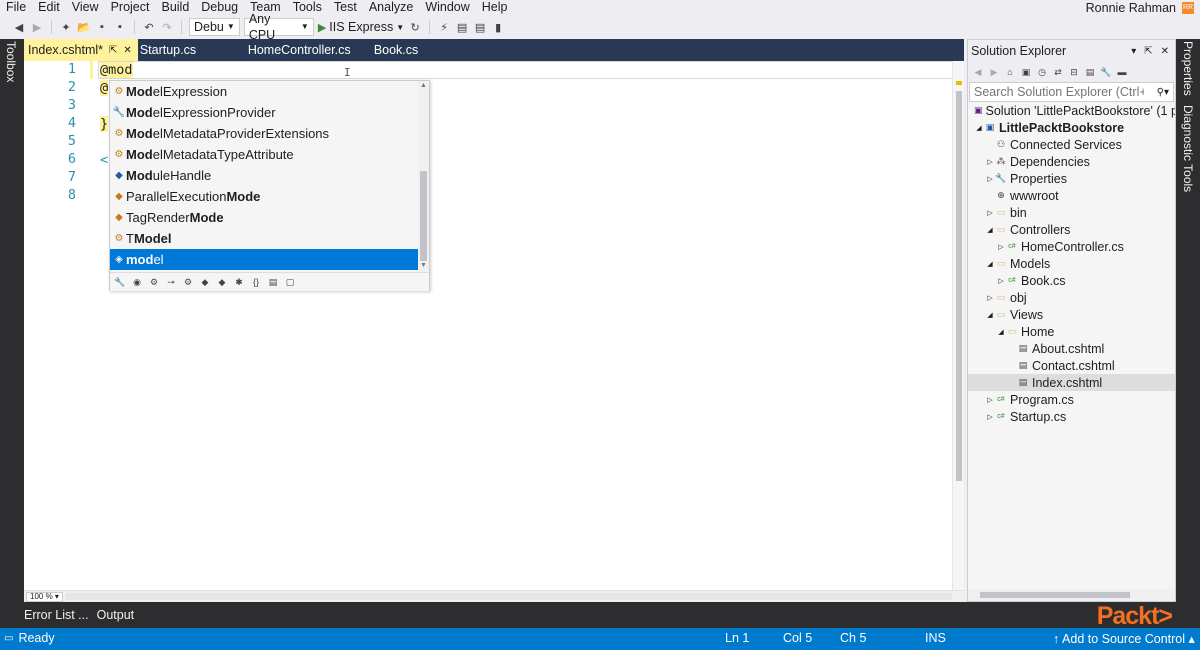  Describe the element at coordinates (1090, 72) in the screenshot. I see `show-all-files-icon: ▤` at that location.